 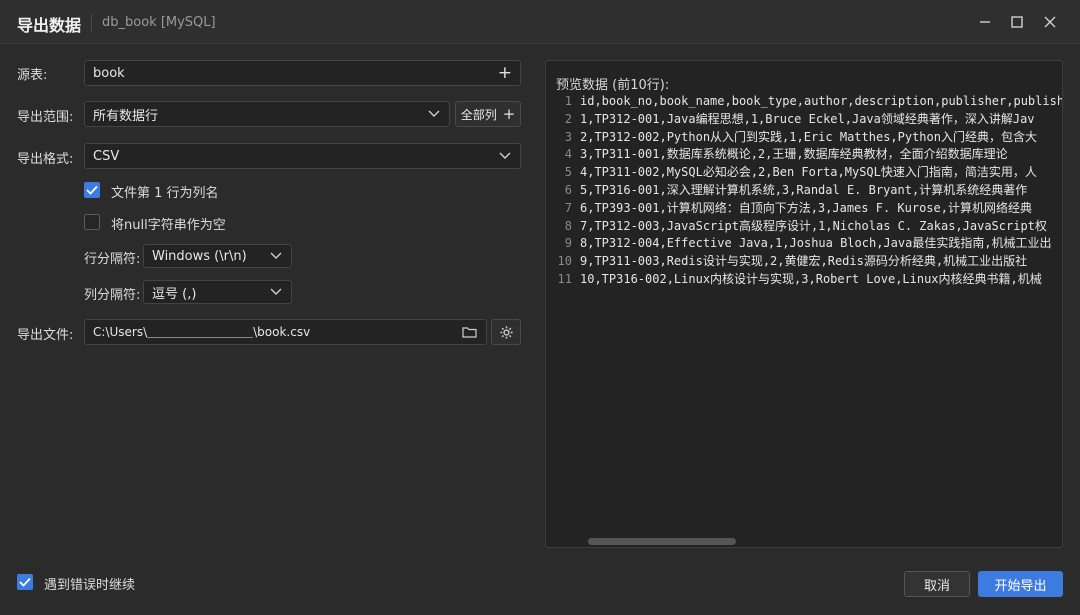 What do you see at coordinates (1020, 584) in the screenshot?
I see `start-export-button: 开始导出` at bounding box center [1020, 584].